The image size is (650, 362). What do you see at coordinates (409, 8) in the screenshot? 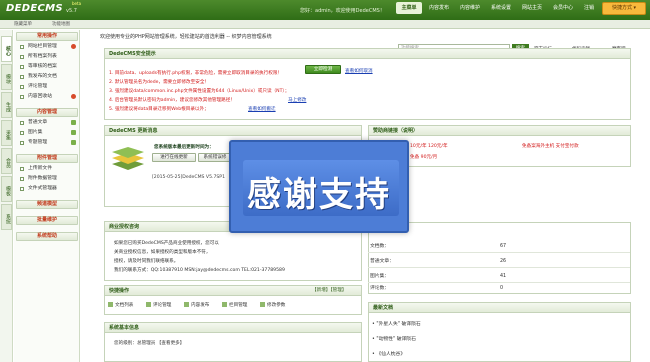
I see `nav-main-menu: 主菜单` at bounding box center [409, 8].